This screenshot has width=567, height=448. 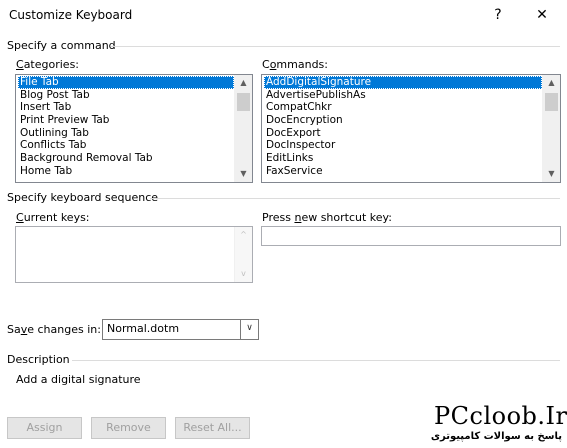 What do you see at coordinates (54, 329) in the screenshot?
I see `save-changes-label: Save changes in:` at bounding box center [54, 329].